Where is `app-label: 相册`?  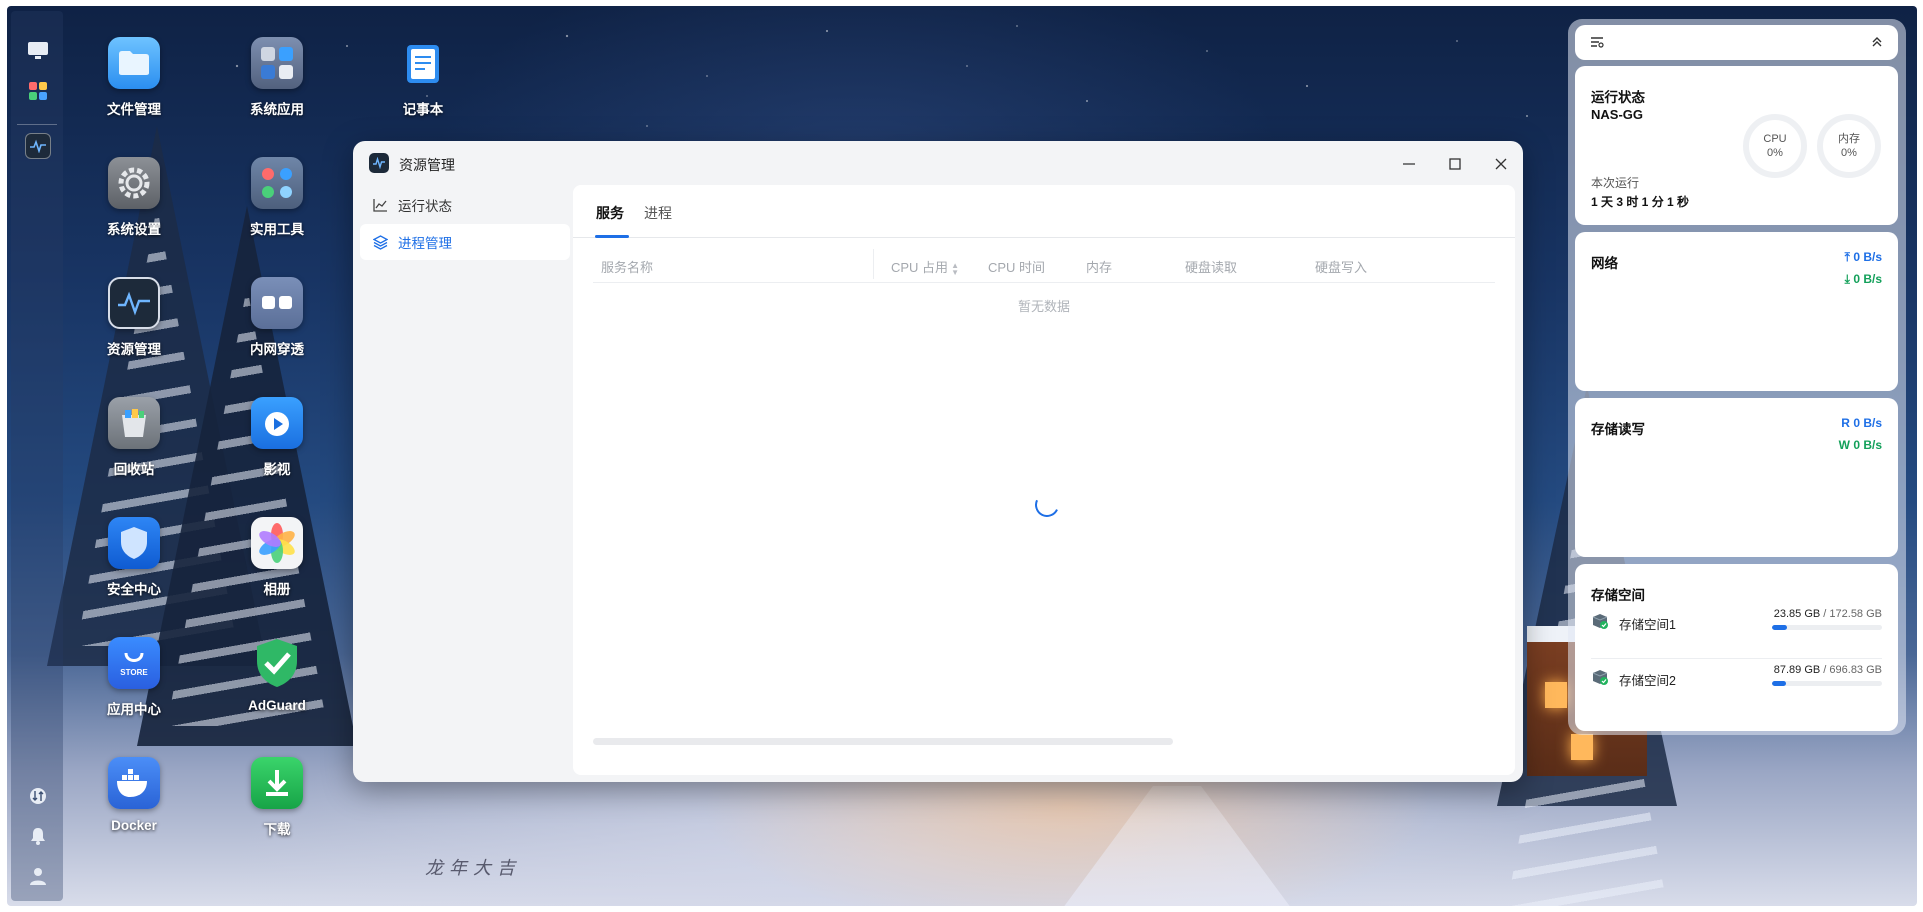 app-label: 相册 is located at coordinates (277, 589).